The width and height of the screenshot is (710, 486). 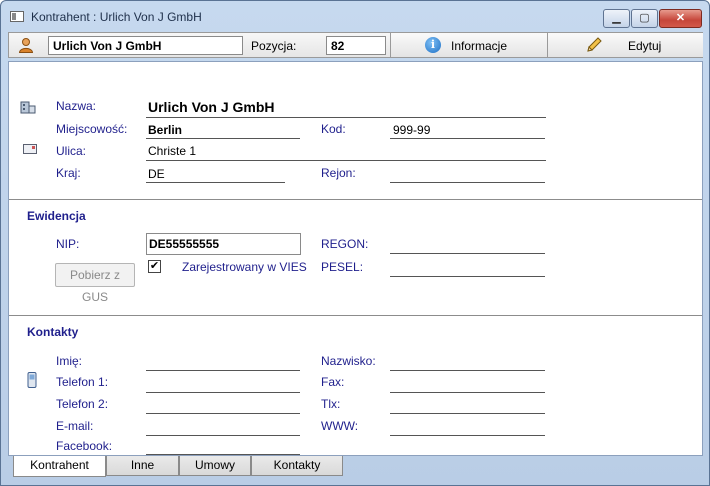 What do you see at coordinates (467, 138) in the screenshot?
I see `code-underline` at bounding box center [467, 138].